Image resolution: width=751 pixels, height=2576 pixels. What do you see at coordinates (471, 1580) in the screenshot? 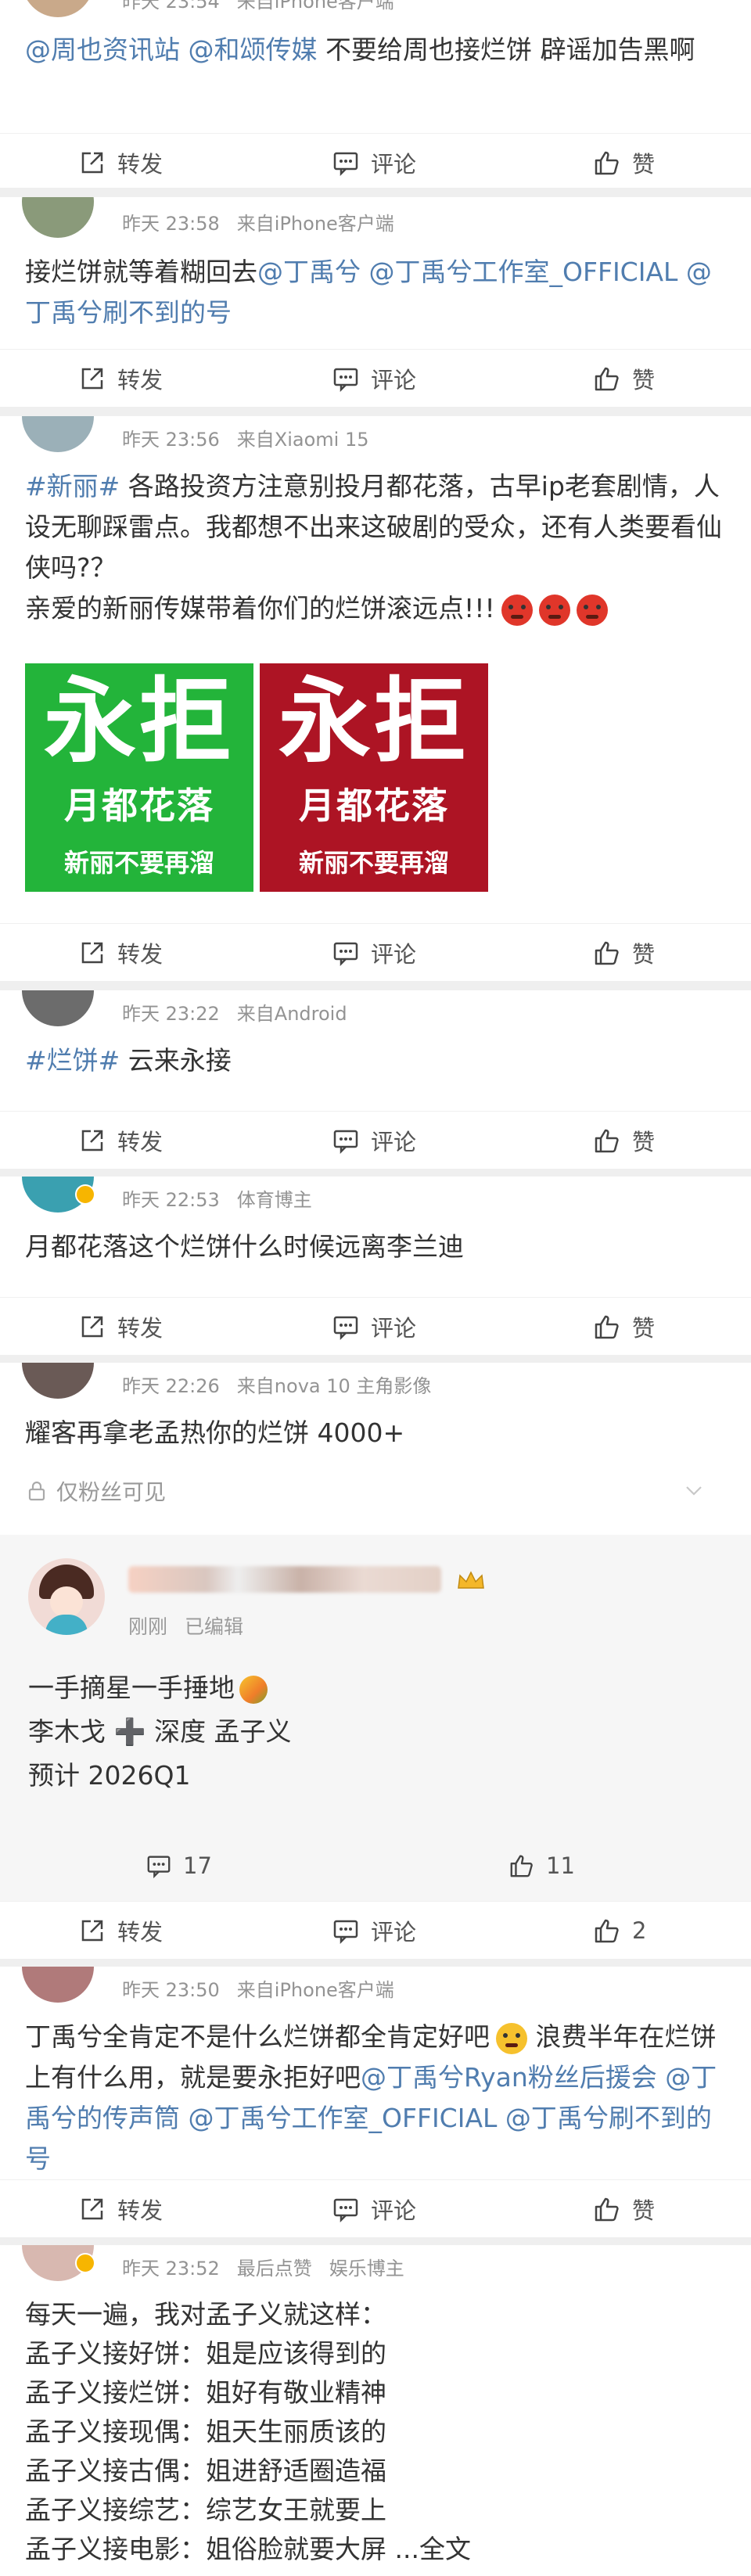
I see `crown-icon` at bounding box center [471, 1580].